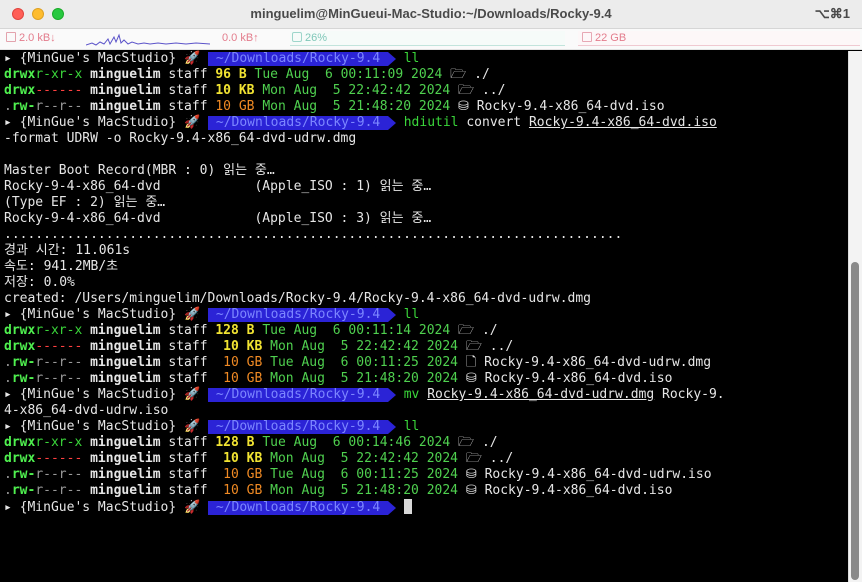 The height and width of the screenshot is (582, 862). I want to click on cpu-stat: 26%, so click(309, 38).